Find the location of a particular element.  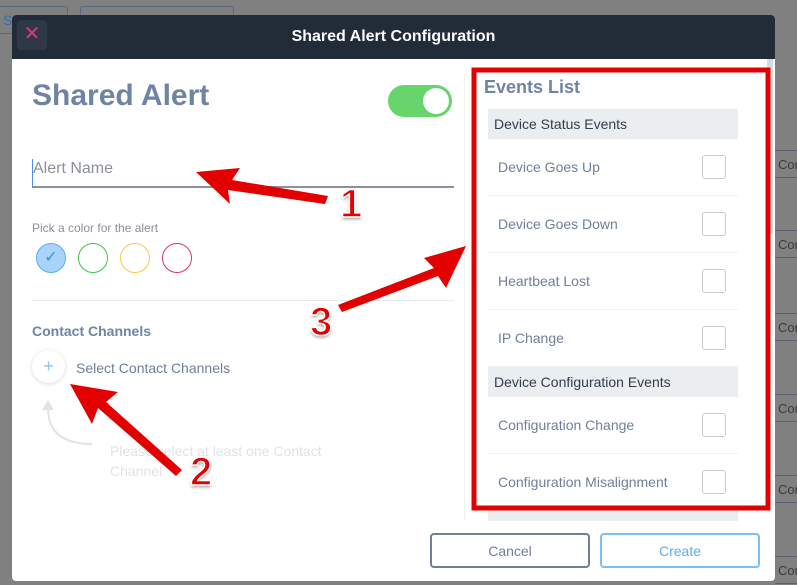

annotation-number-2: 2 is located at coordinates (201, 472).